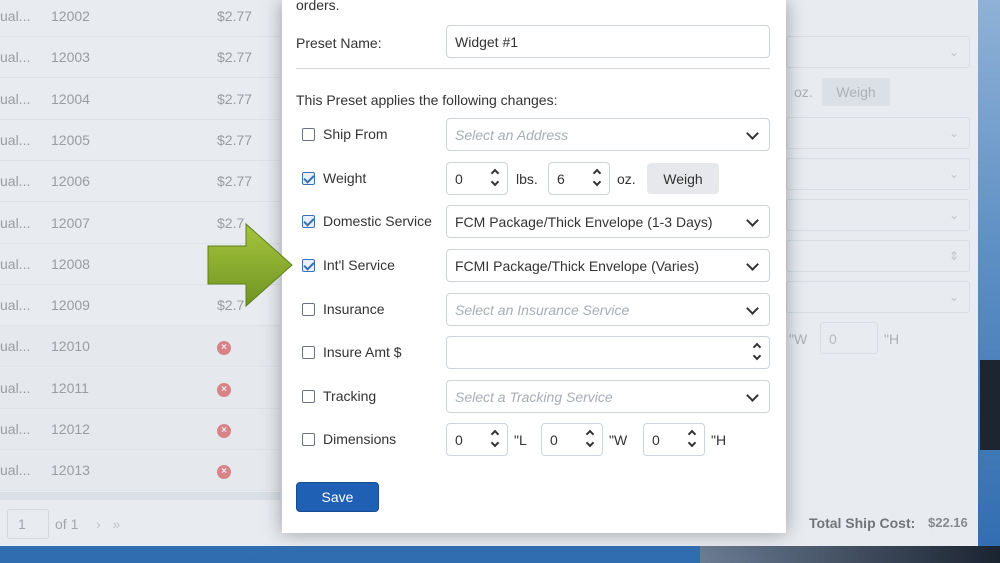  Describe the element at coordinates (308, 439) in the screenshot. I see `dimensions-checkbox` at that location.